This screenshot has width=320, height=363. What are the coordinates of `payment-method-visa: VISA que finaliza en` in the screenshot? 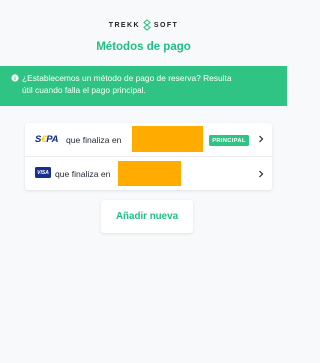 It's located at (148, 173).